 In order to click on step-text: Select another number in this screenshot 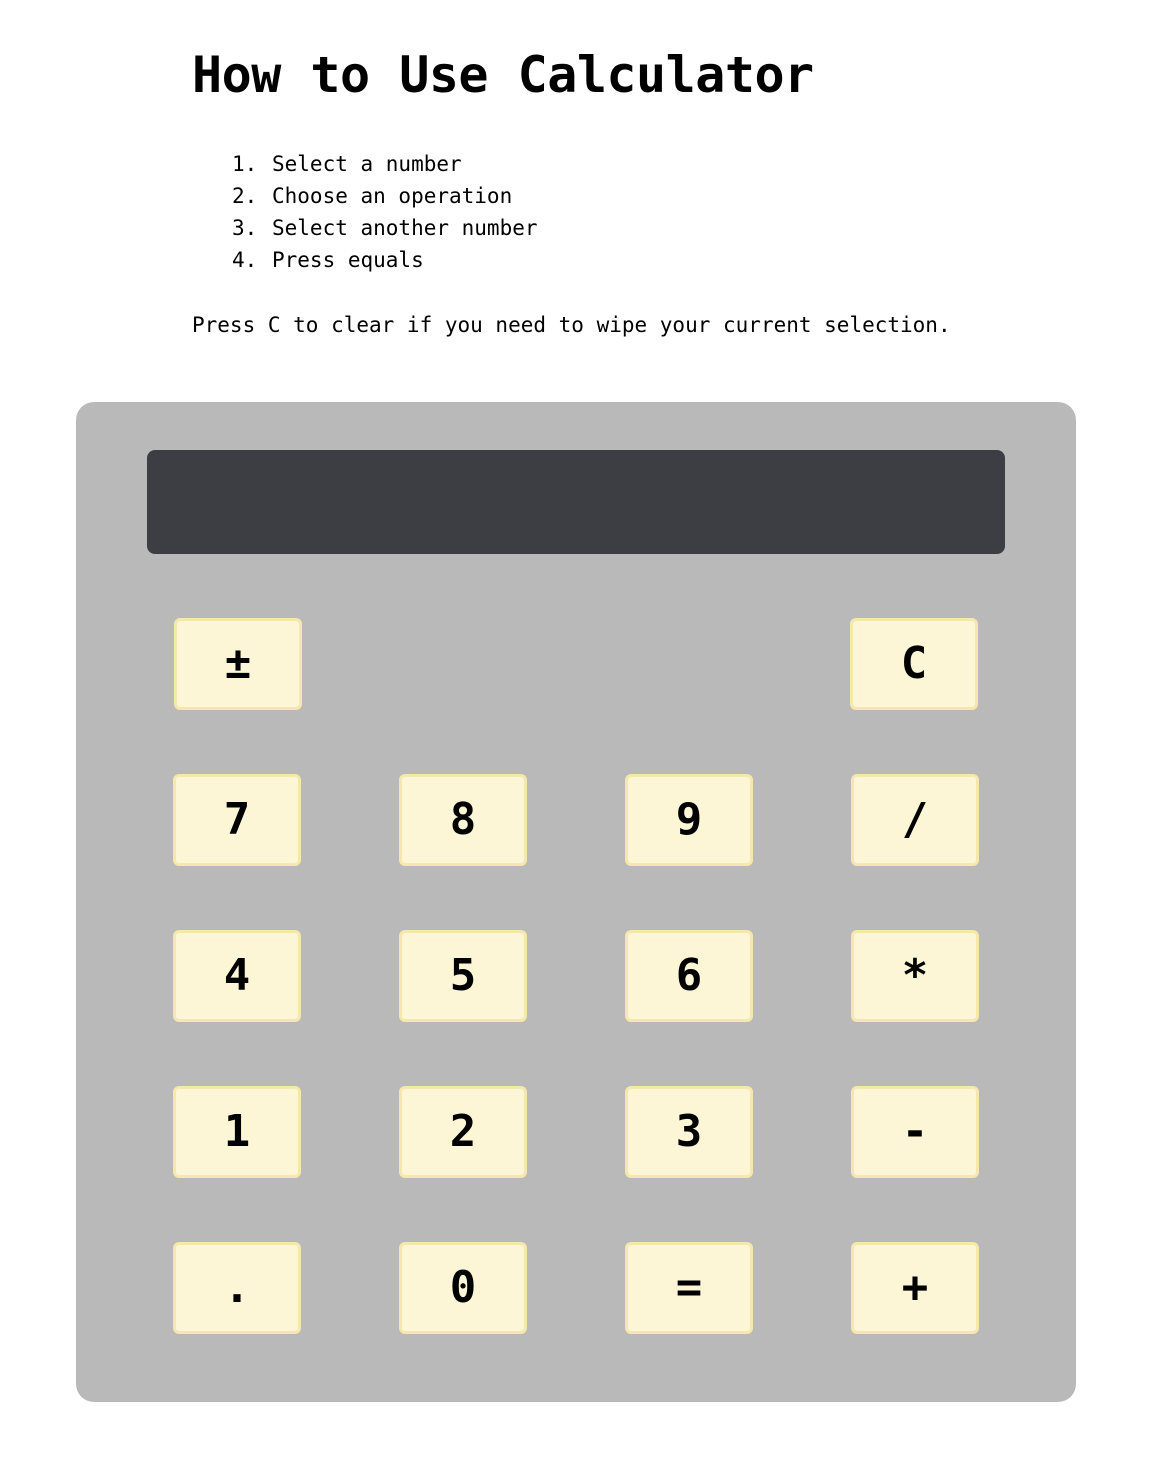, I will do `click(405, 228)`.